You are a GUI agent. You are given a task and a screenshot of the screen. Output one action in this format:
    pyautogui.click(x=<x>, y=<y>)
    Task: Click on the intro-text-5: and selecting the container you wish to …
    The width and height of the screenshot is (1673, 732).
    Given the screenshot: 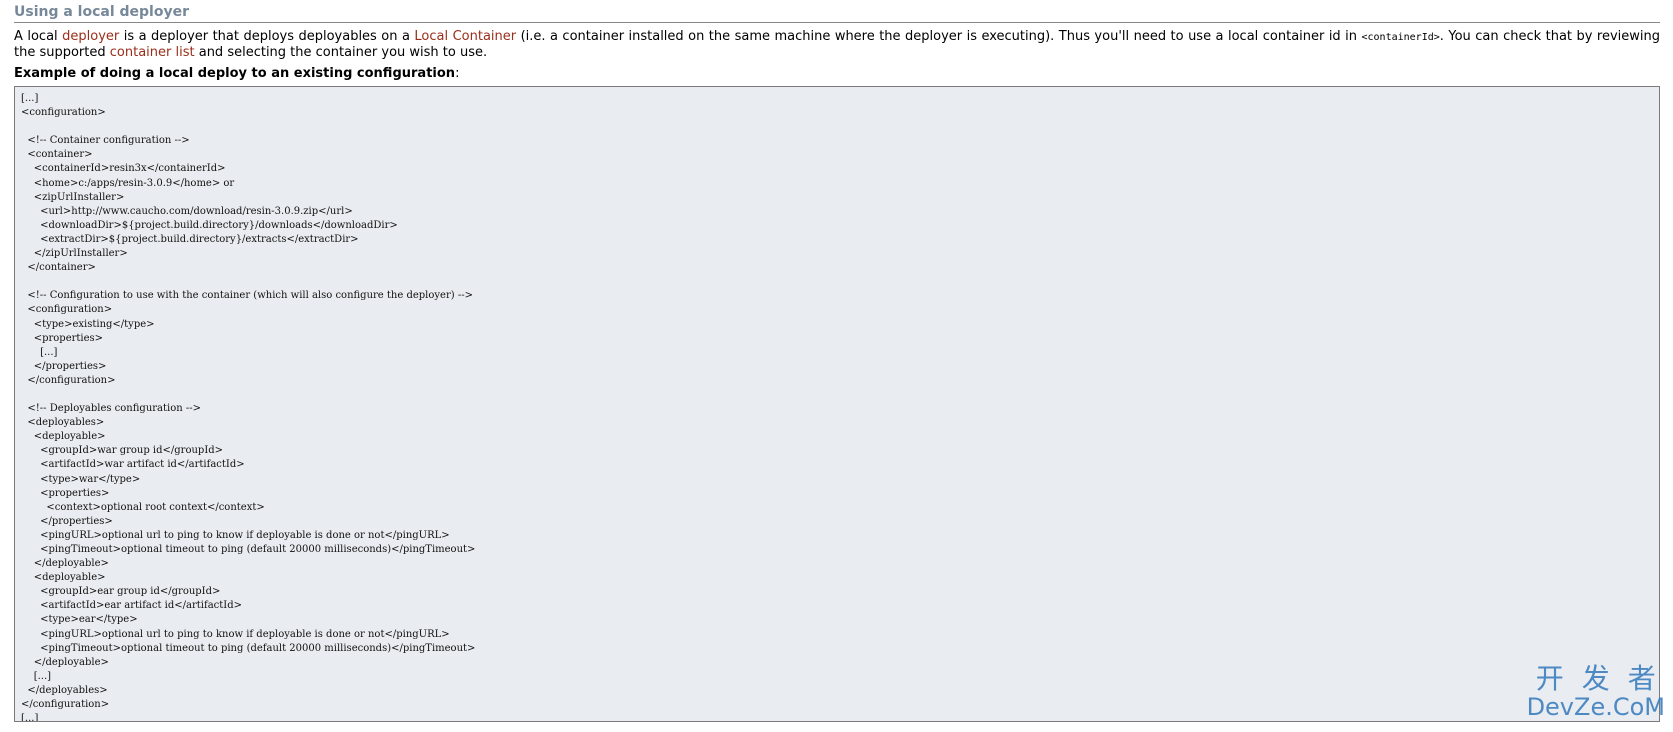 What is the action you would take?
    pyautogui.click(x=341, y=52)
    